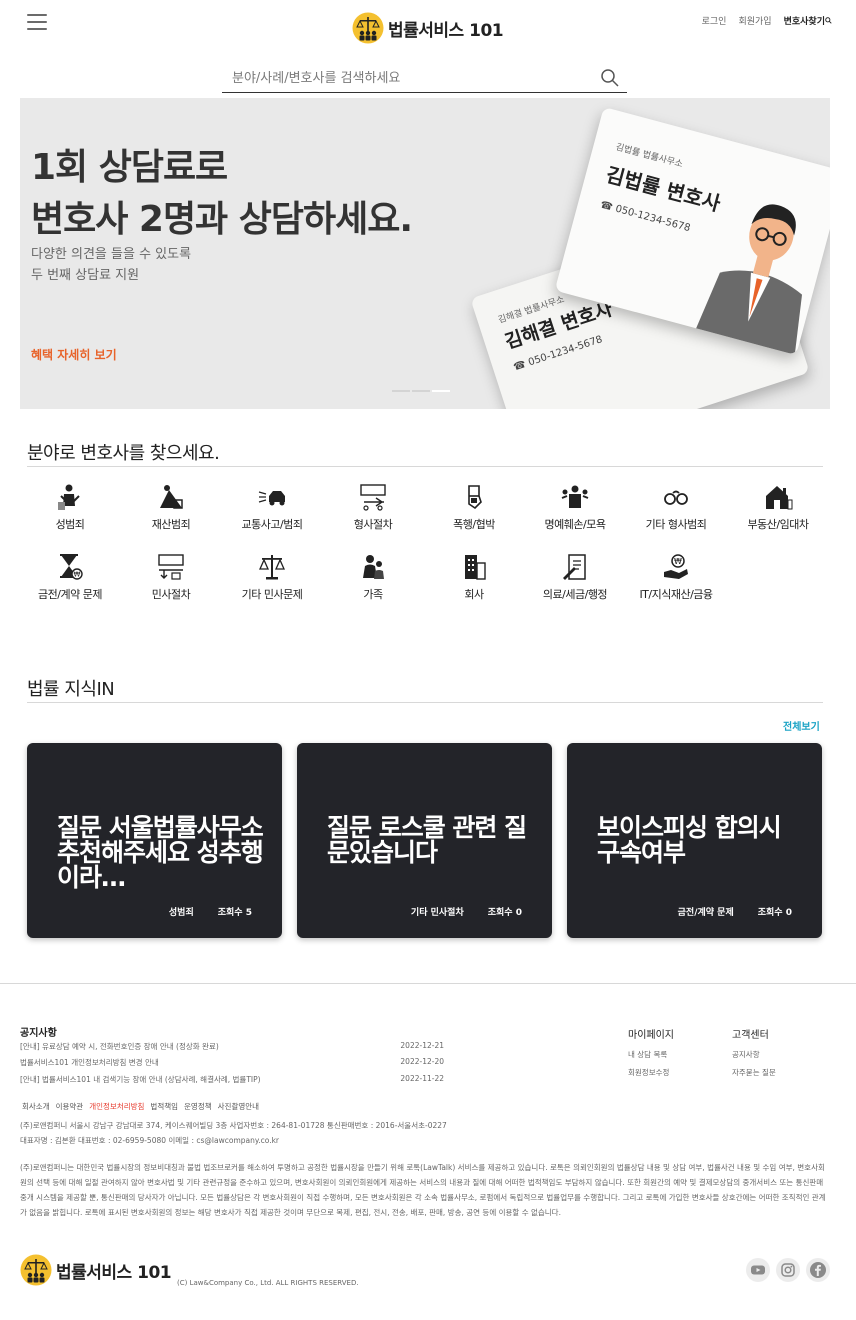 The image size is (856, 1320). What do you see at coordinates (705, 913) in the screenshot?
I see `question-category: 금전/계약 문제` at bounding box center [705, 913].